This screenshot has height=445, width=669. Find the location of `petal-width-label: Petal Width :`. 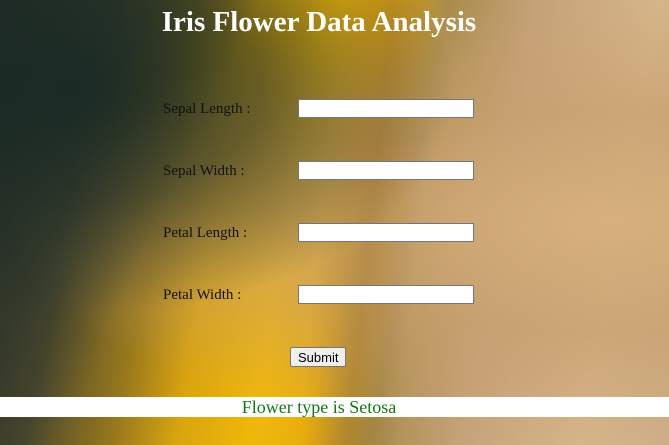

petal-width-label: Petal Width : is located at coordinates (202, 295).